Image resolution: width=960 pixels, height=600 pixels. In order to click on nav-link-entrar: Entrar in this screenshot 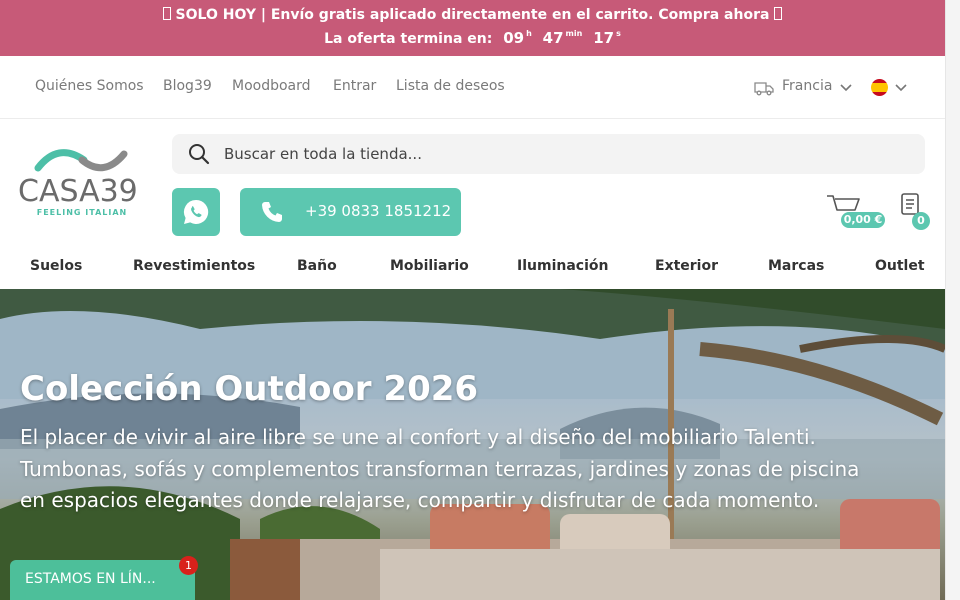, I will do `click(354, 86)`.